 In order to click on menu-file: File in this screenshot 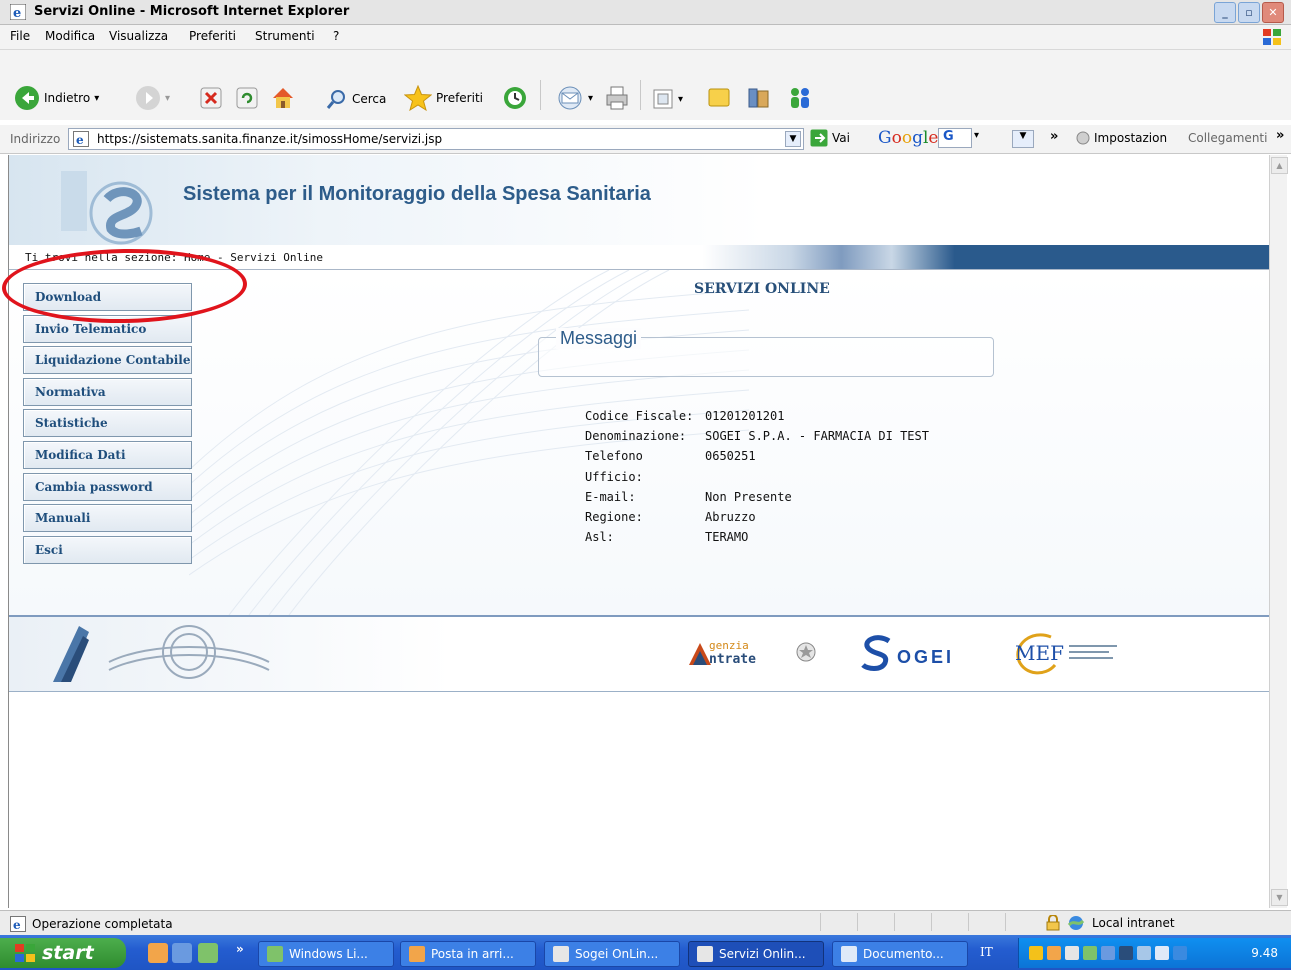, I will do `click(20, 36)`.